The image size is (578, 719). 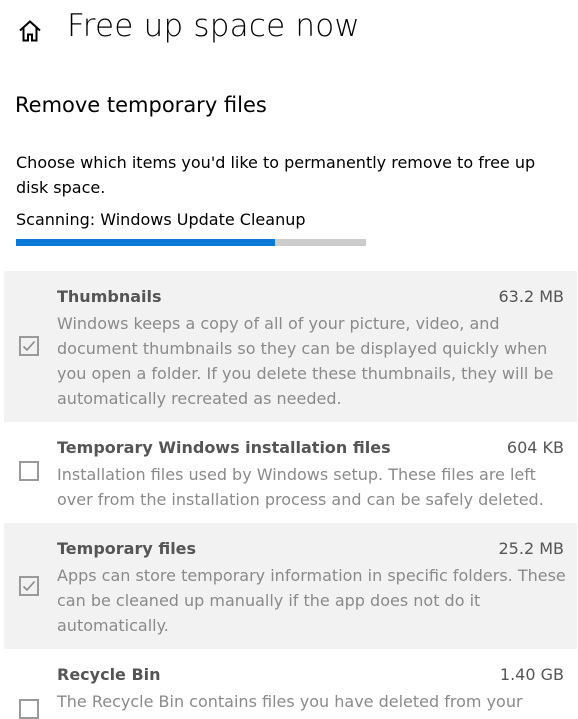 I want to click on scan-progress-bar, so click(x=191, y=242).